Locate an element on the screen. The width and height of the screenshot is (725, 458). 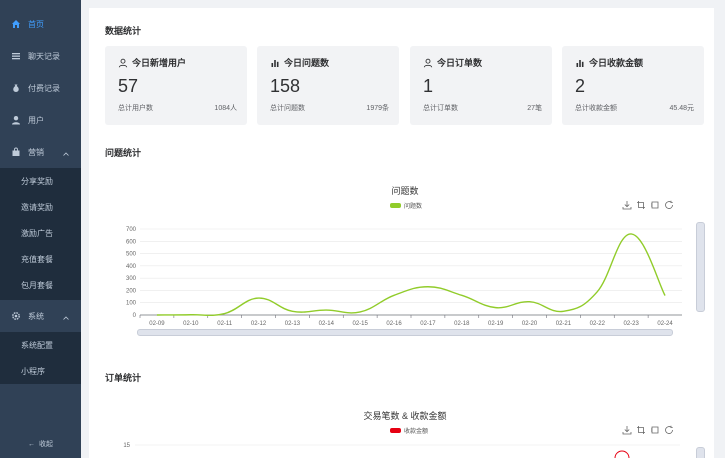
stat-card-foot-label: 总计用户数 is located at coordinates (135, 108).